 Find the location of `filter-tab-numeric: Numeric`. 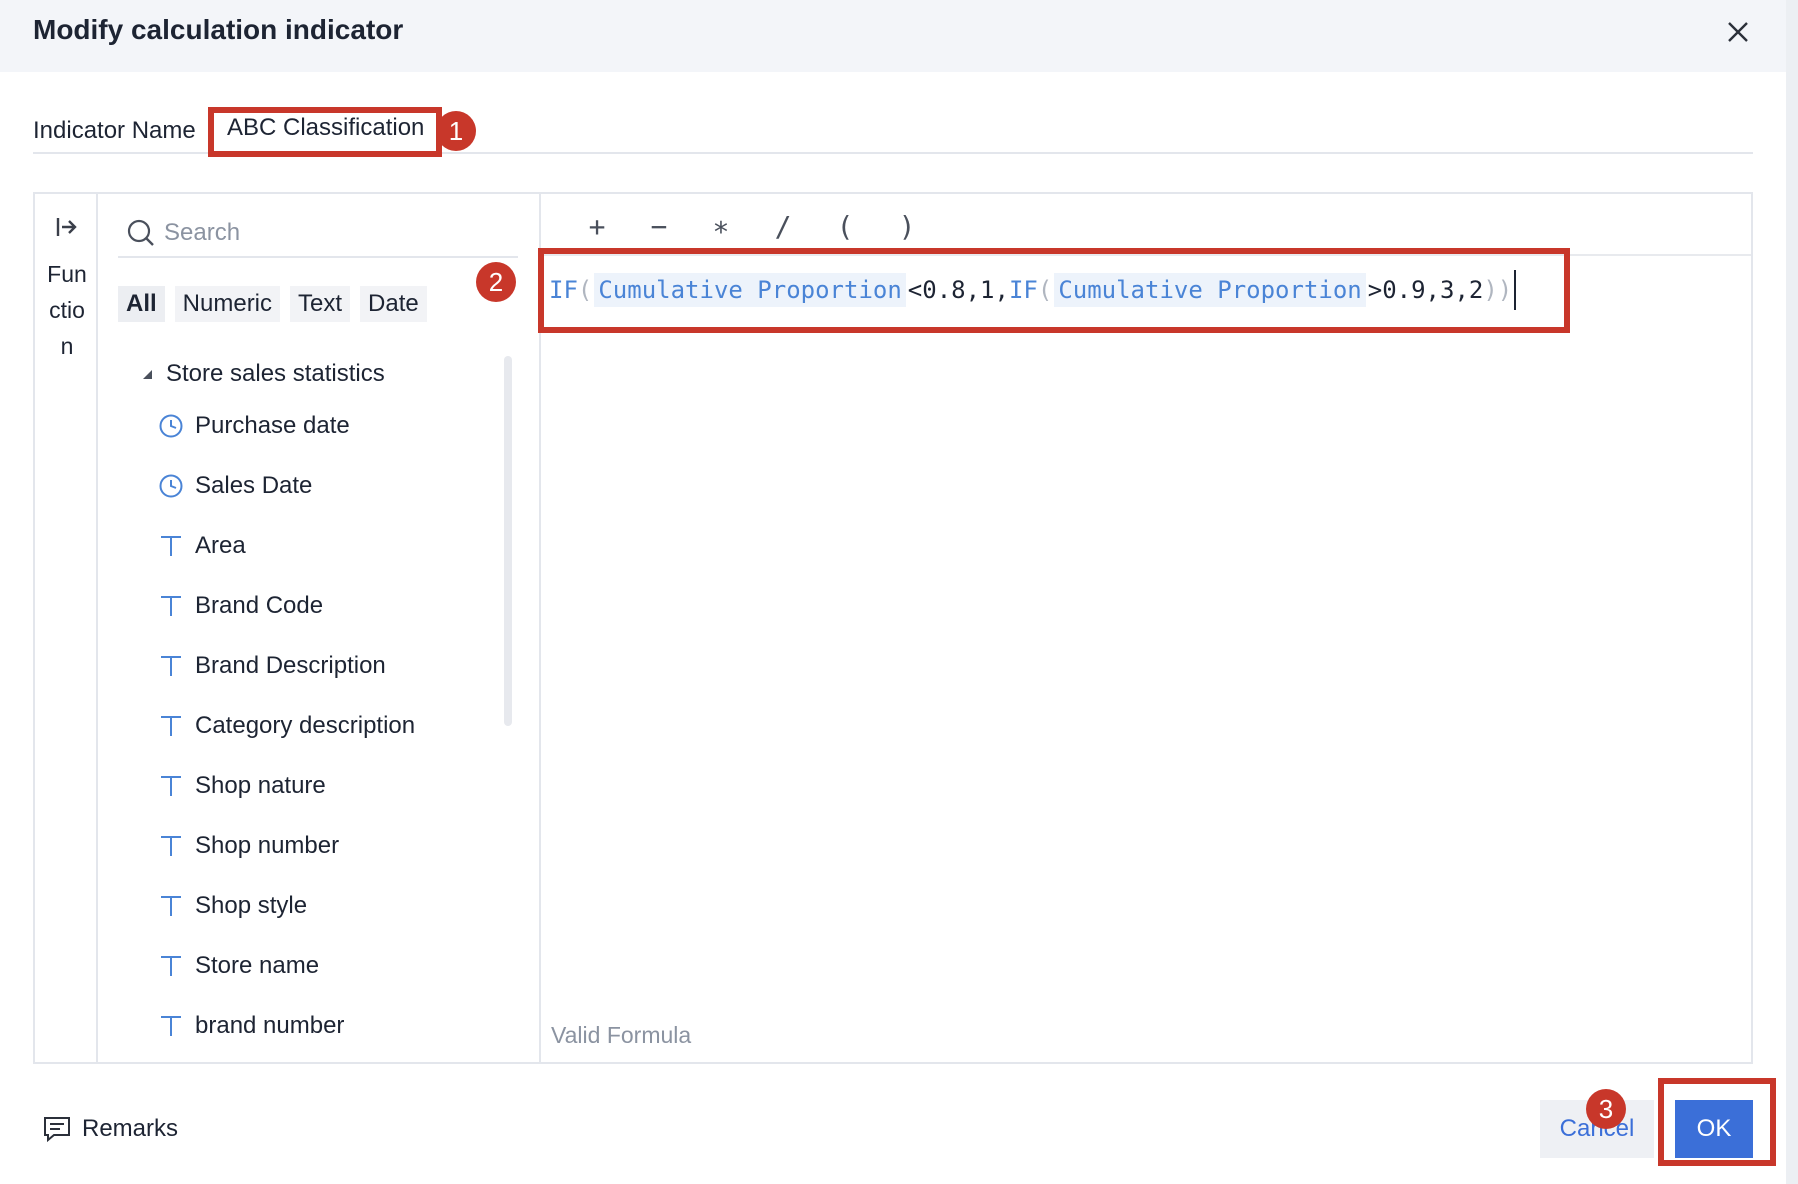

filter-tab-numeric: Numeric is located at coordinates (227, 304).